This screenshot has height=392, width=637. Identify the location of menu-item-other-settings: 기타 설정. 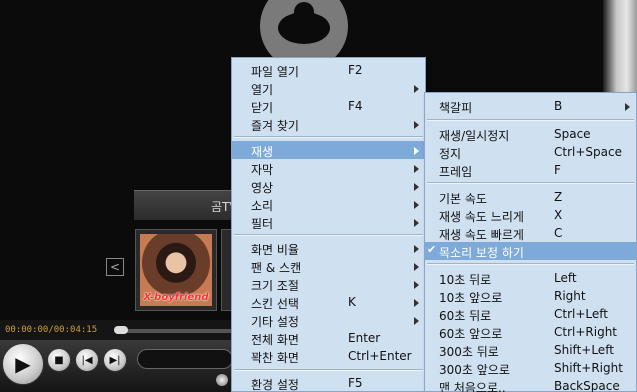
(328, 320).